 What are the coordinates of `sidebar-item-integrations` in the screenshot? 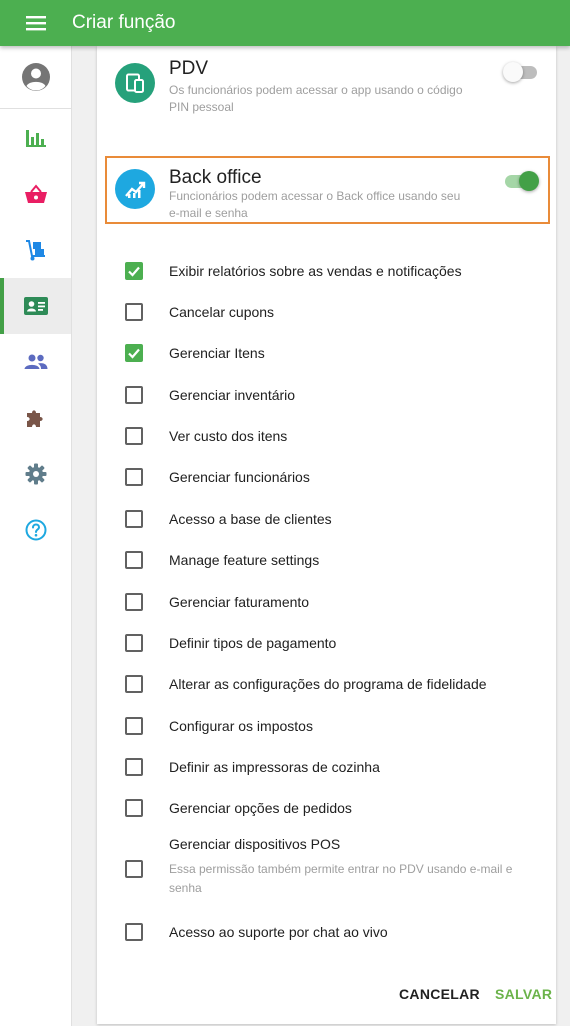 It's located at (35, 418).